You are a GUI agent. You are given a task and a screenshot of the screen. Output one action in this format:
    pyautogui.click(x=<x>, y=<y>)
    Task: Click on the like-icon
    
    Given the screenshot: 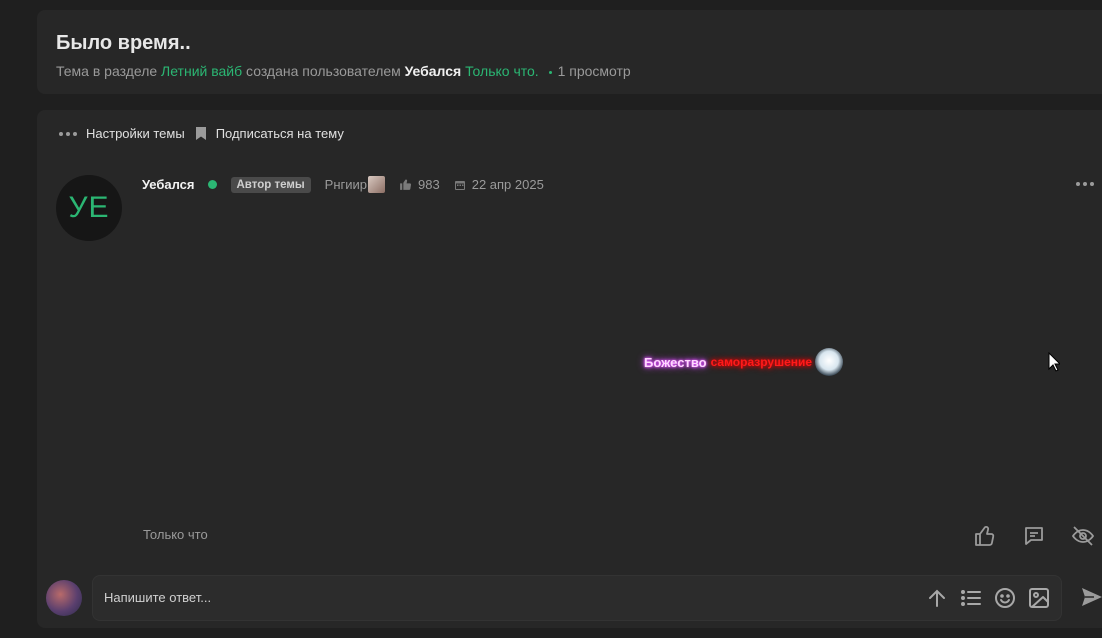 What is the action you would take?
    pyautogui.click(x=985, y=536)
    